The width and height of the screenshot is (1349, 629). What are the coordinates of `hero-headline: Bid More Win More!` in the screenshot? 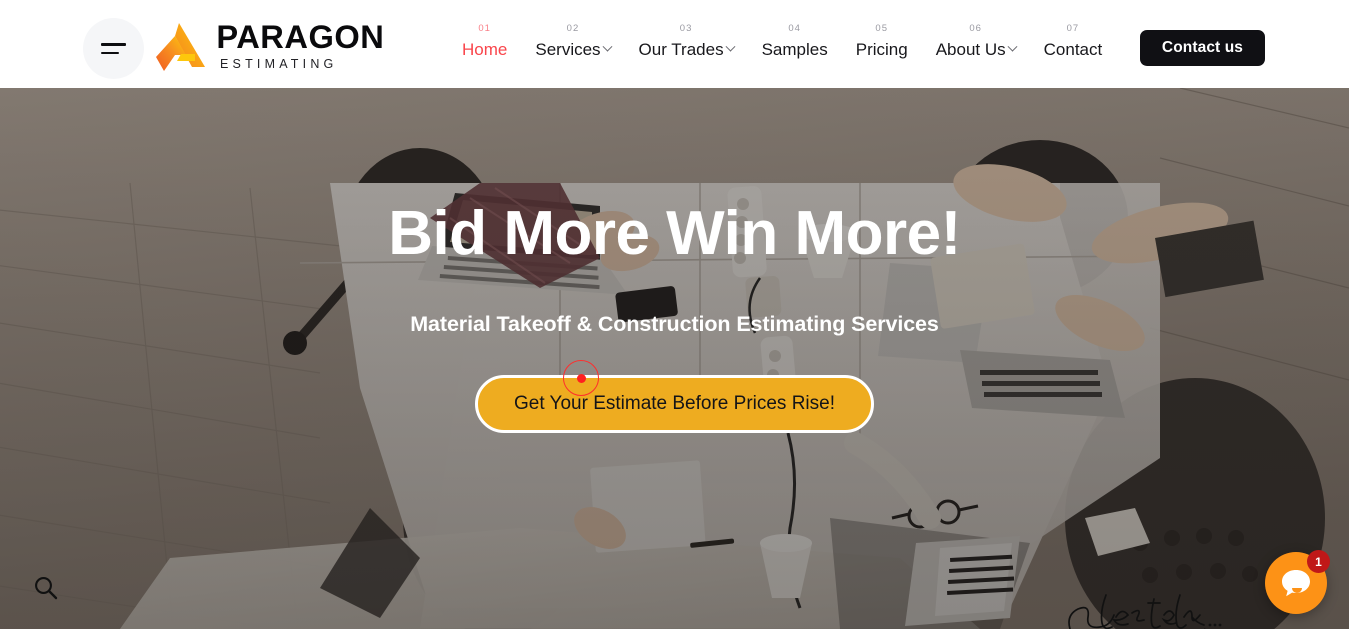 It's located at (674, 233).